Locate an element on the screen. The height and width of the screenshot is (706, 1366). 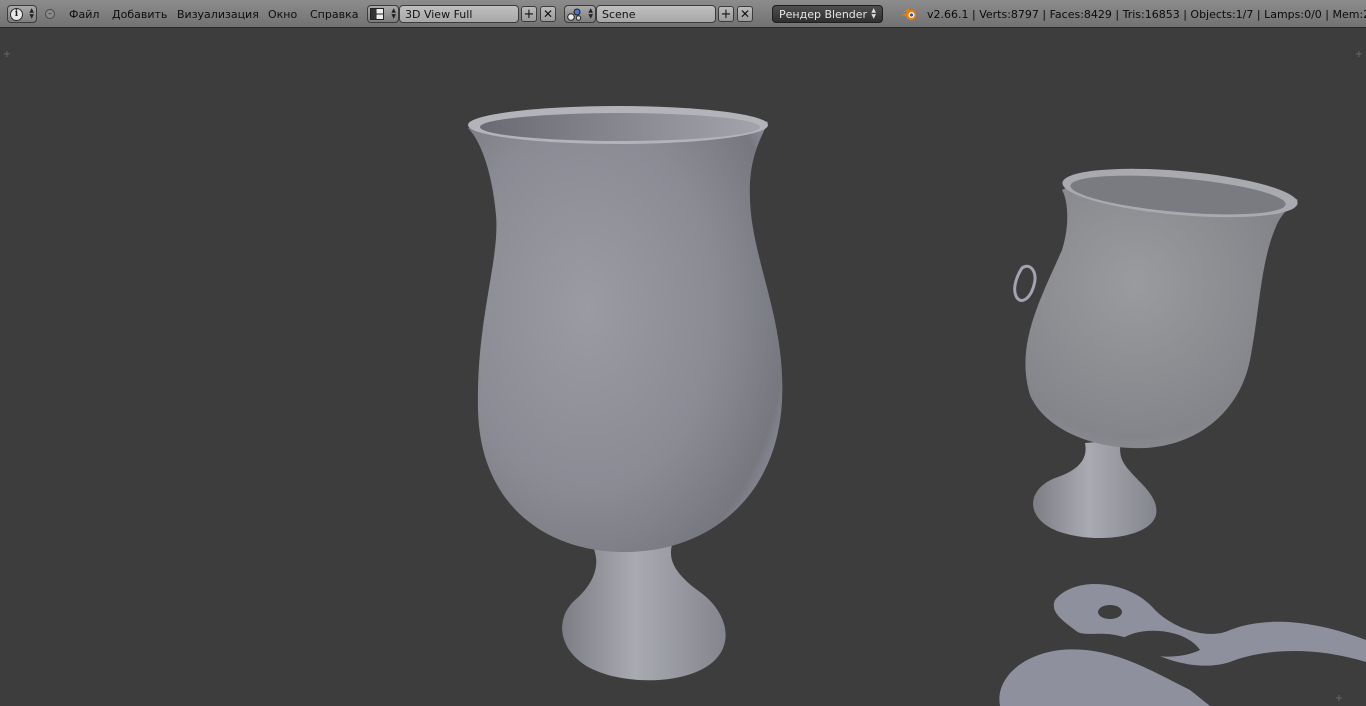
layout-grid-icon is located at coordinates (377, 14).